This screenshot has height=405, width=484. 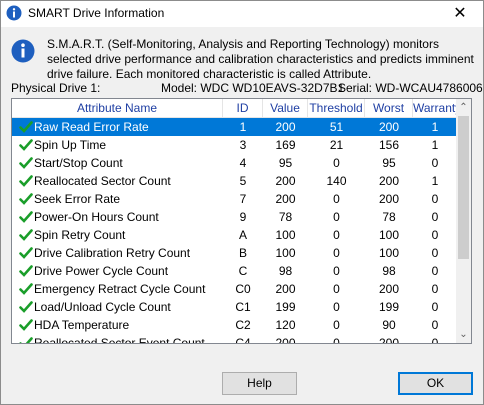 What do you see at coordinates (234, 325) in the screenshot?
I see `table-row: HDA Temperature C2 120 0 90 0` at bounding box center [234, 325].